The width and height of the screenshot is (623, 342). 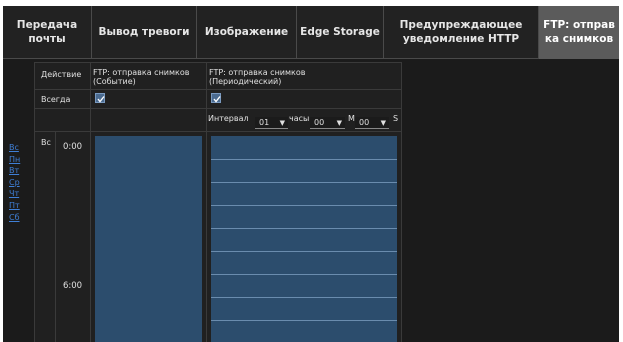 I want to click on seconds-select: 00 ▼, so click(x=372, y=123).